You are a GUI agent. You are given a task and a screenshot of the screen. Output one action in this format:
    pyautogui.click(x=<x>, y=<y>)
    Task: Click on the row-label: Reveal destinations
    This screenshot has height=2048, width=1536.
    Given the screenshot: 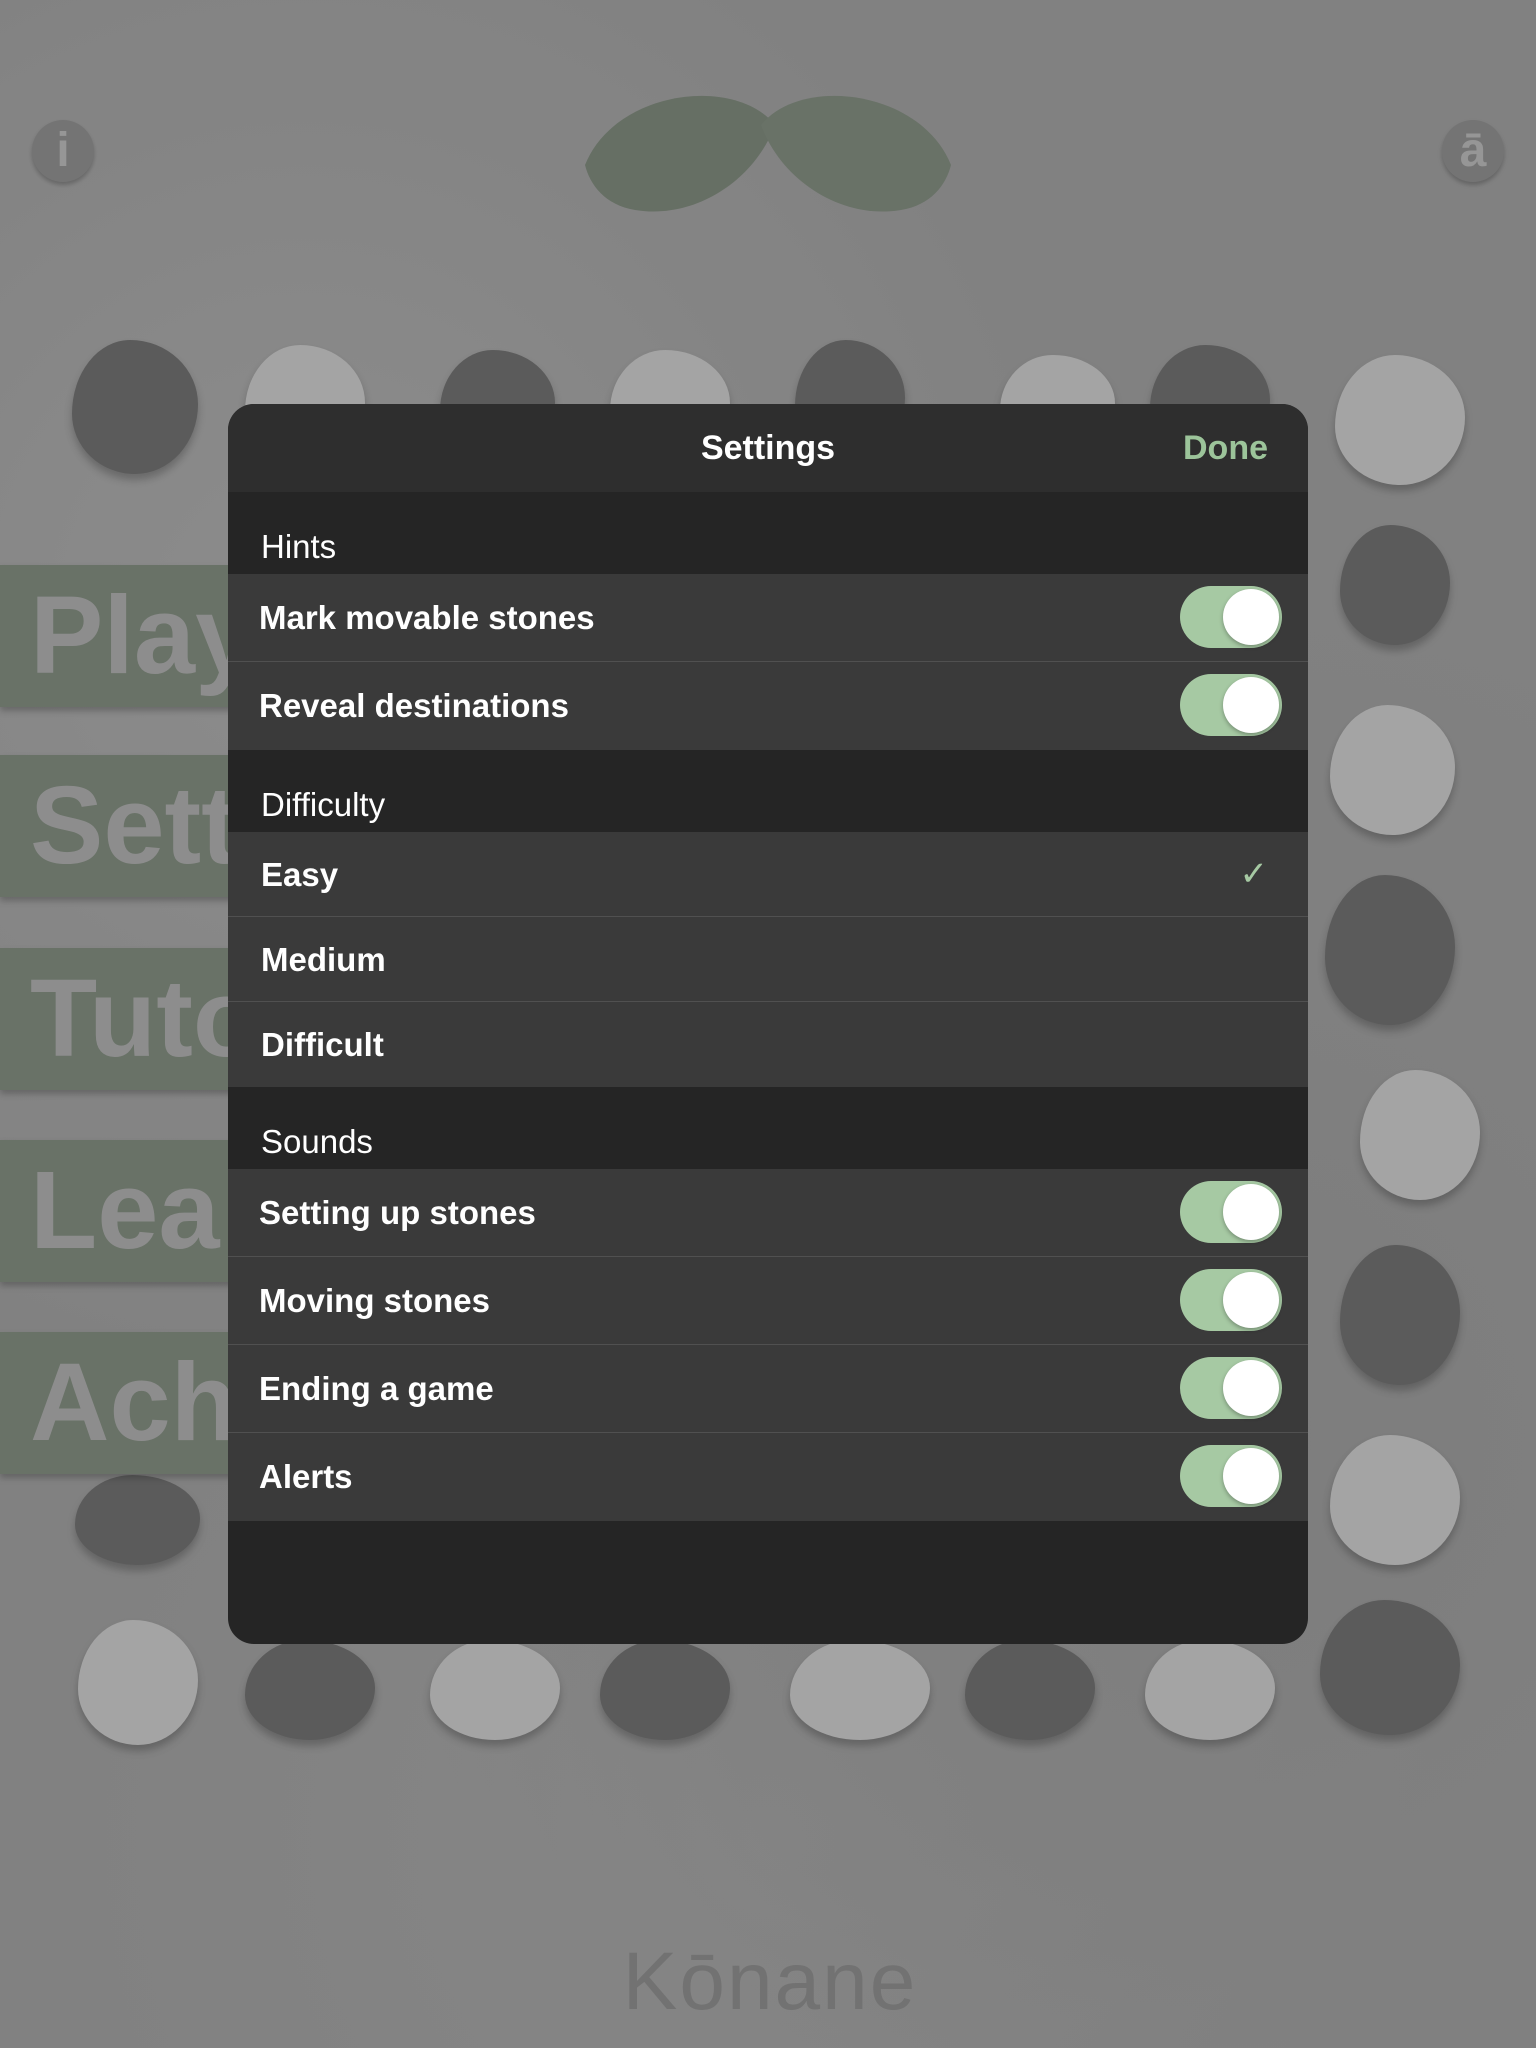 What is the action you would take?
    pyautogui.click(x=414, y=705)
    